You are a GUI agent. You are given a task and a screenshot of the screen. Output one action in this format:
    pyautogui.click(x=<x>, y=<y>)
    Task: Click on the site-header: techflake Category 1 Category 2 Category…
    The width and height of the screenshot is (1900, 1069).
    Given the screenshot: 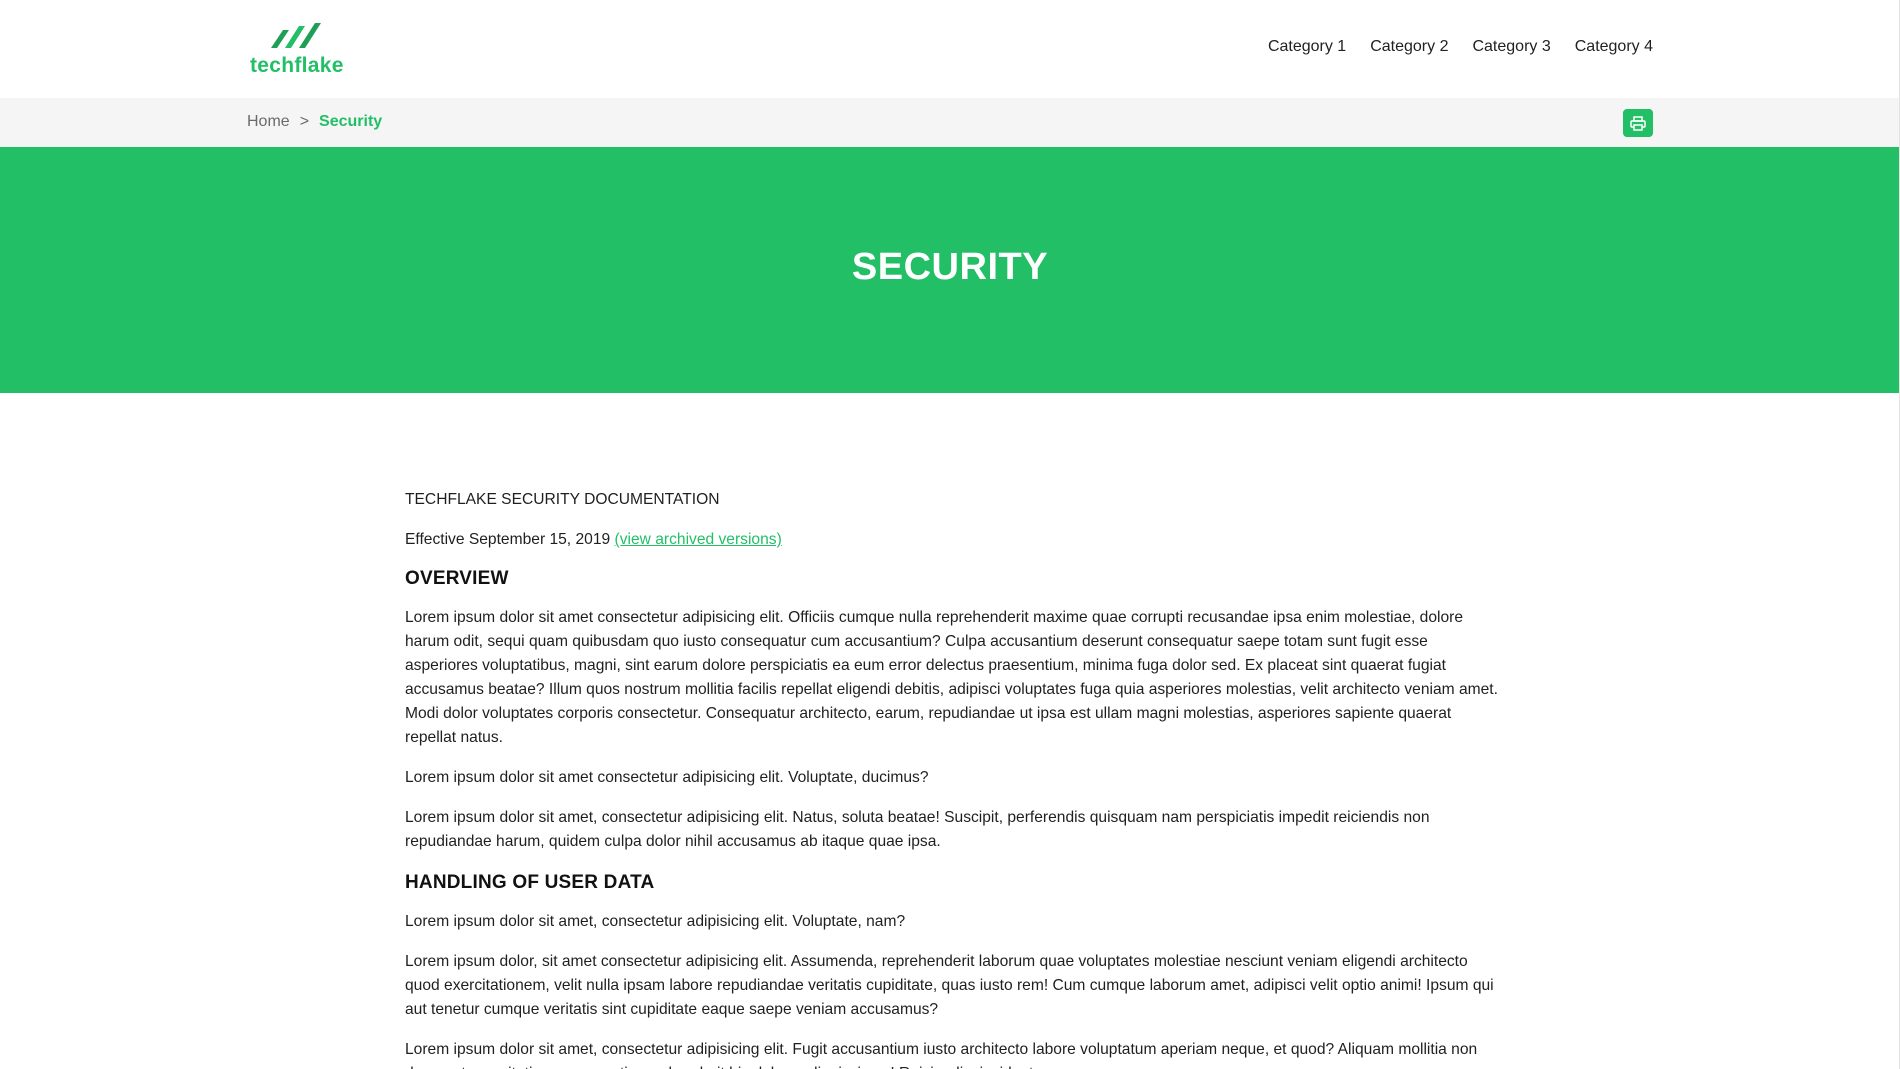 What is the action you would take?
    pyautogui.click(x=950, y=49)
    